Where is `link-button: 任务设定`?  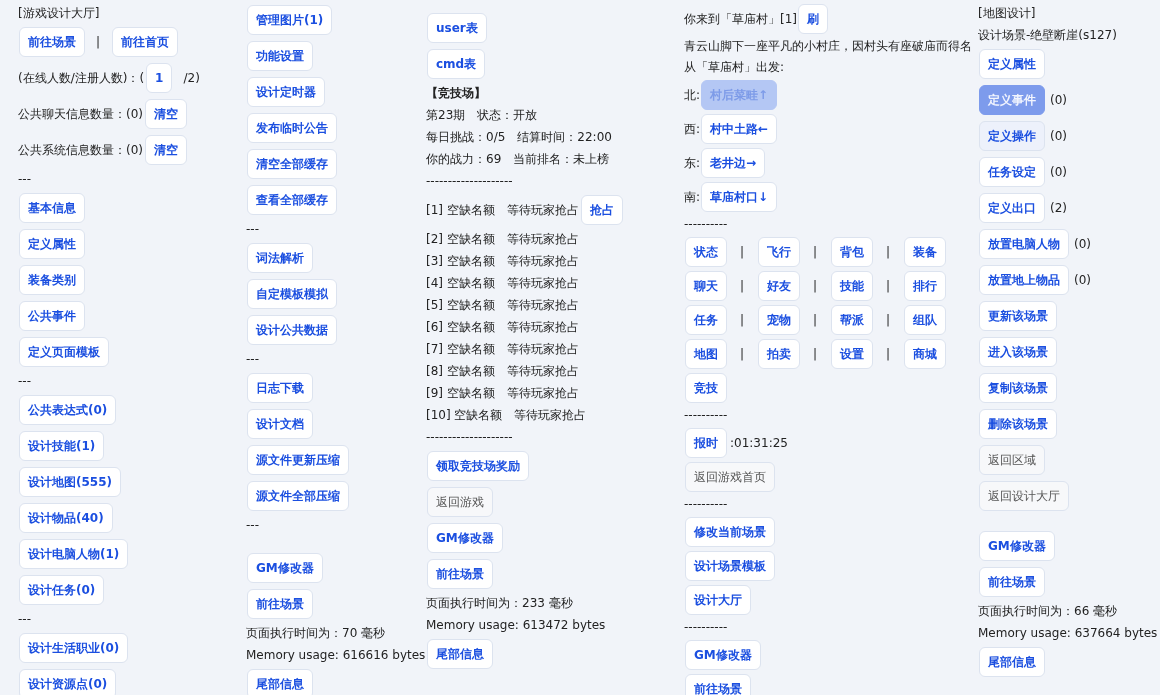
link-button: 任务设定 is located at coordinates (1012, 172).